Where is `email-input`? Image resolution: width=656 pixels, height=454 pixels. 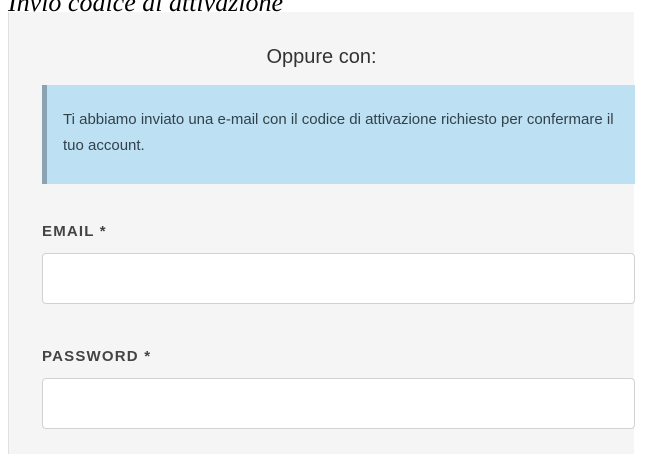 email-input is located at coordinates (338, 278).